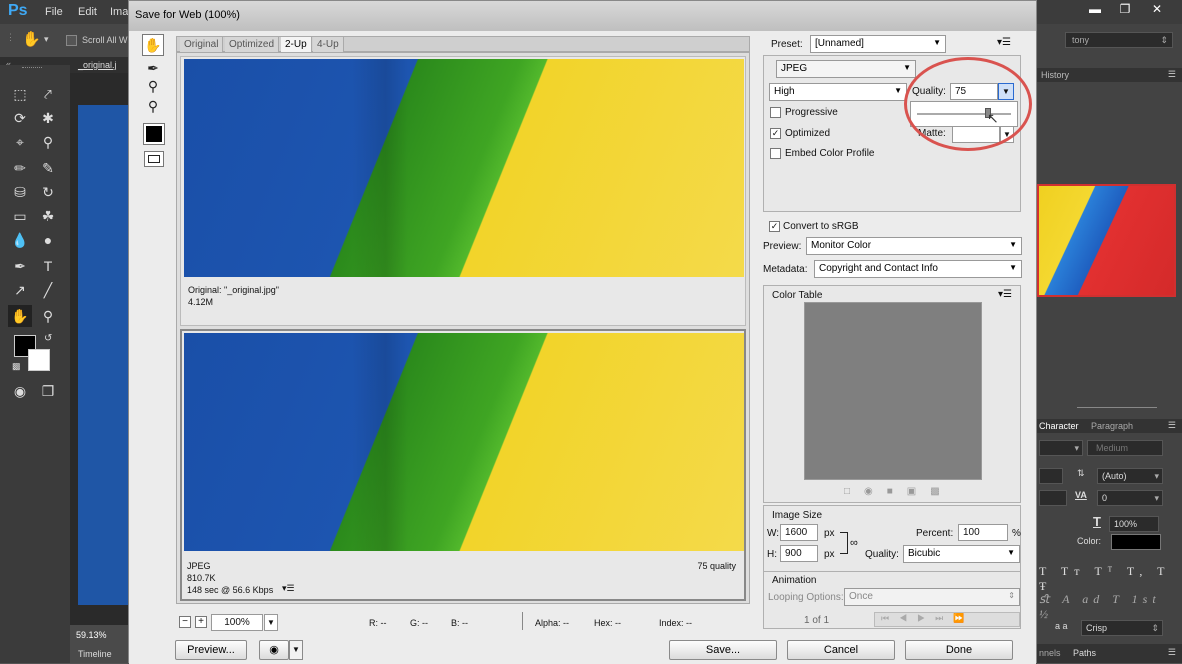 The width and height of the screenshot is (1182, 664). Describe the element at coordinates (185, 622) in the screenshot. I see `zoom-out-button: −` at that location.